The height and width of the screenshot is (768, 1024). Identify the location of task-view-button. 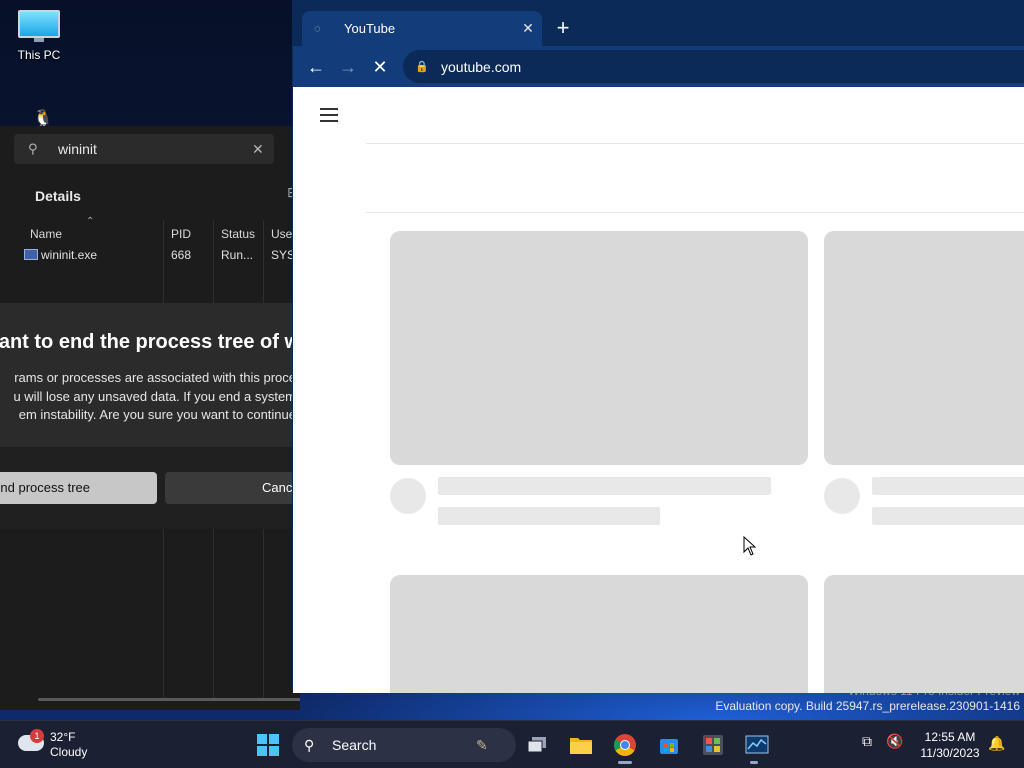
(537, 745).